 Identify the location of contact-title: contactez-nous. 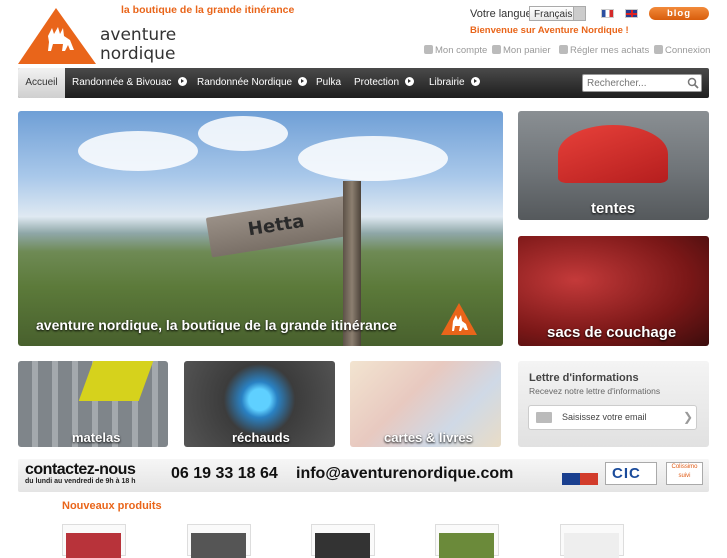
(80, 469).